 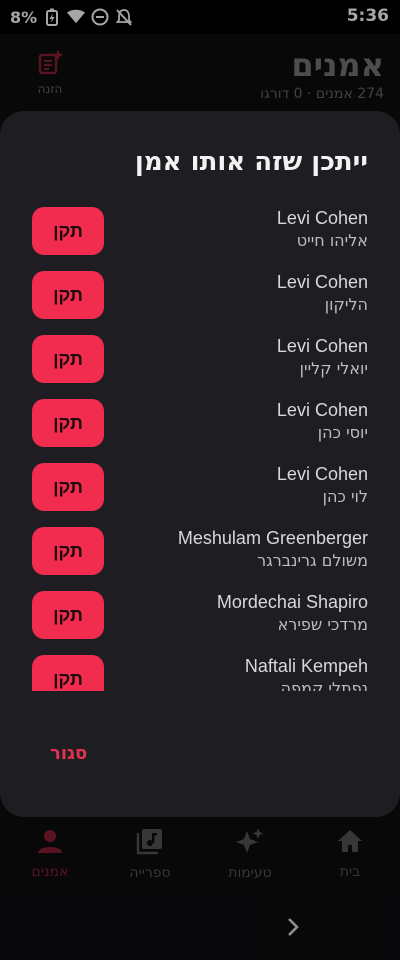 I want to click on artist-hebrew-name: יוסי כהן, so click(x=342, y=432).